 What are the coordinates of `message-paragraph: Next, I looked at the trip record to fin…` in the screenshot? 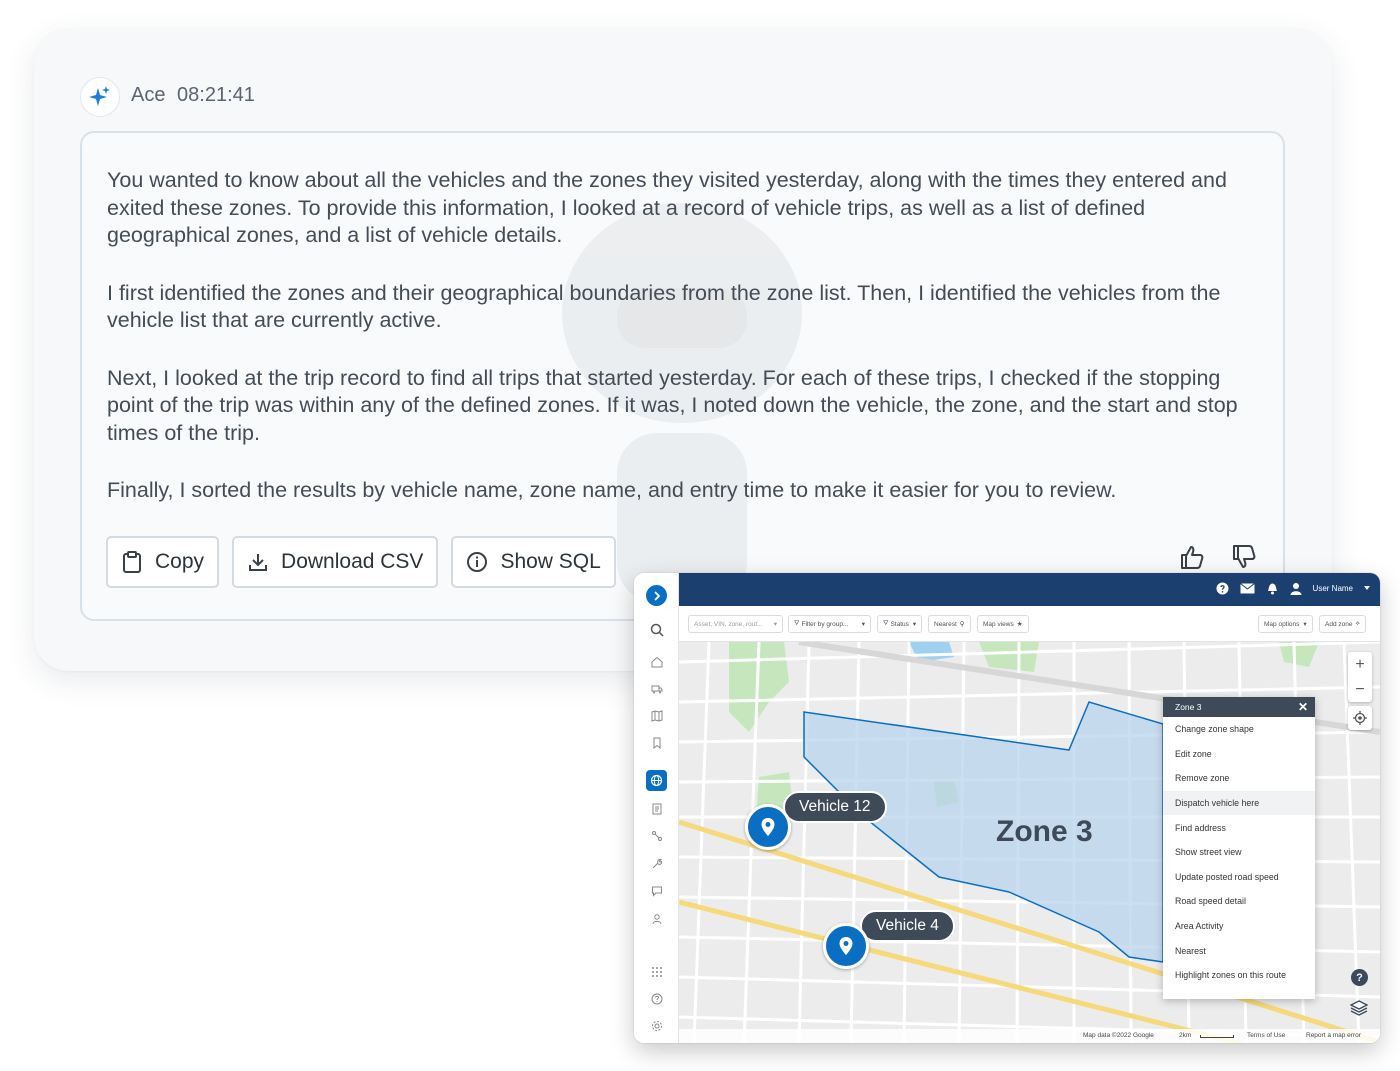 It's located at (672, 405).